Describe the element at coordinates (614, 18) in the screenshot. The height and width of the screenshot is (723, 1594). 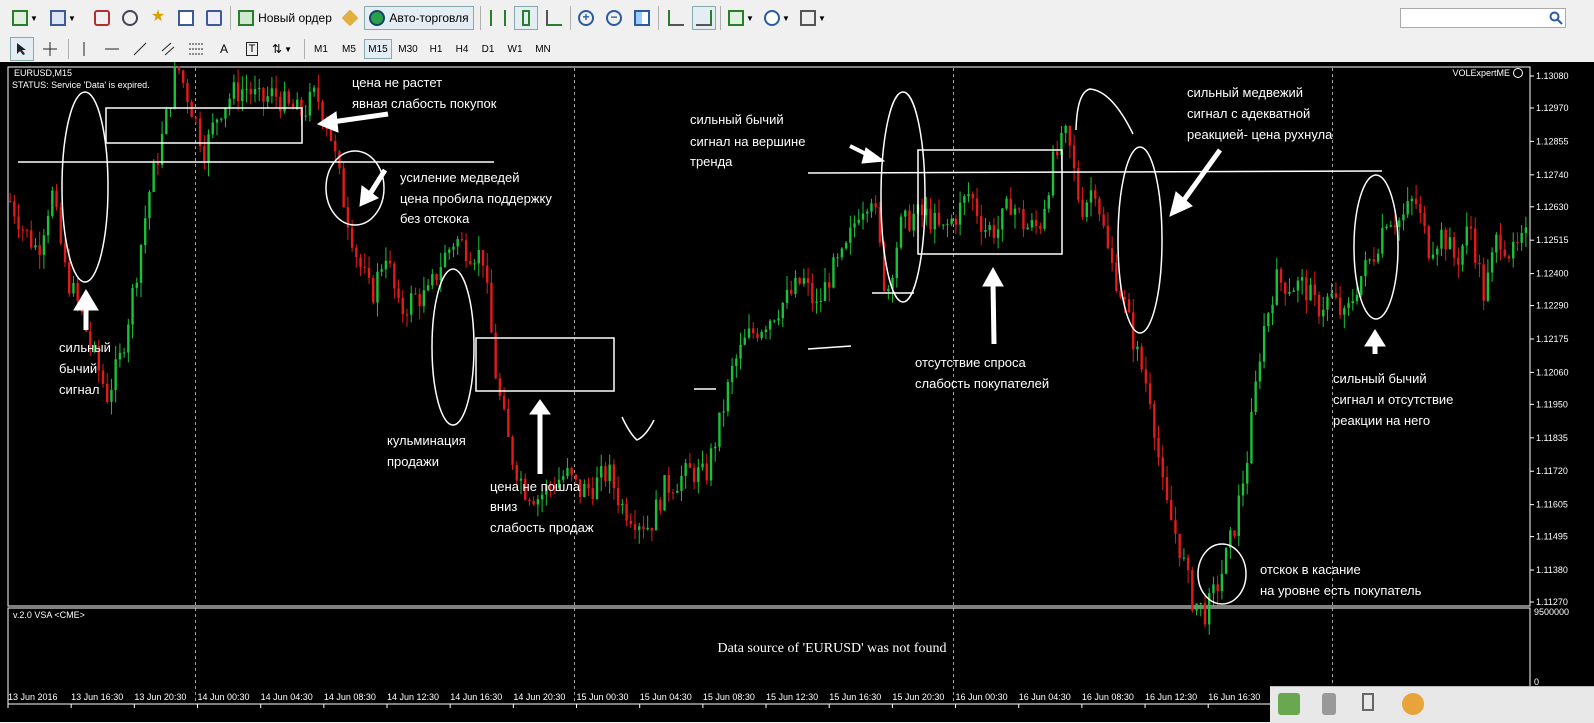
I see `zoom-out-button: −` at that location.